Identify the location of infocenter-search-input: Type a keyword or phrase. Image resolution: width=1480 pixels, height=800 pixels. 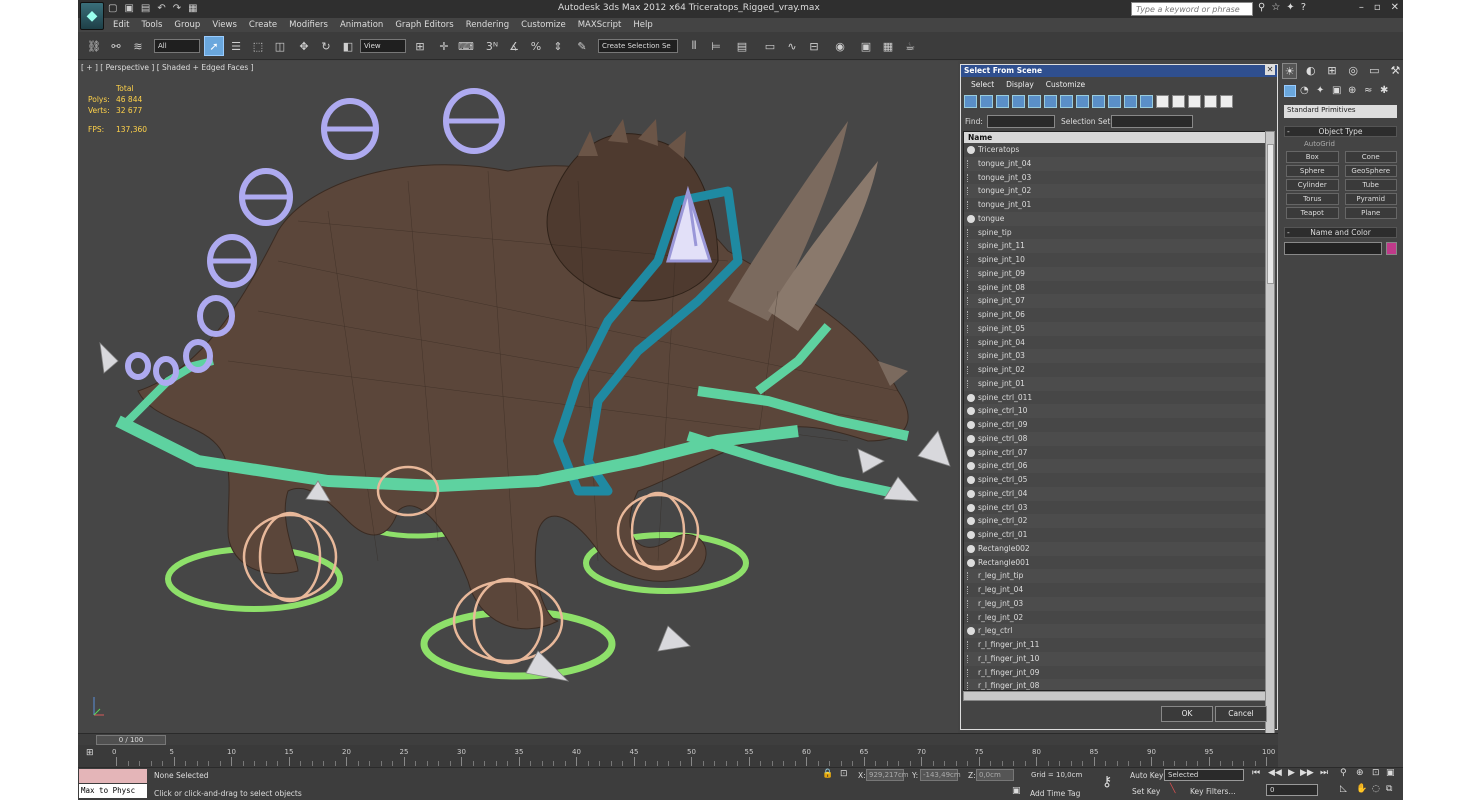
(1192, 9).